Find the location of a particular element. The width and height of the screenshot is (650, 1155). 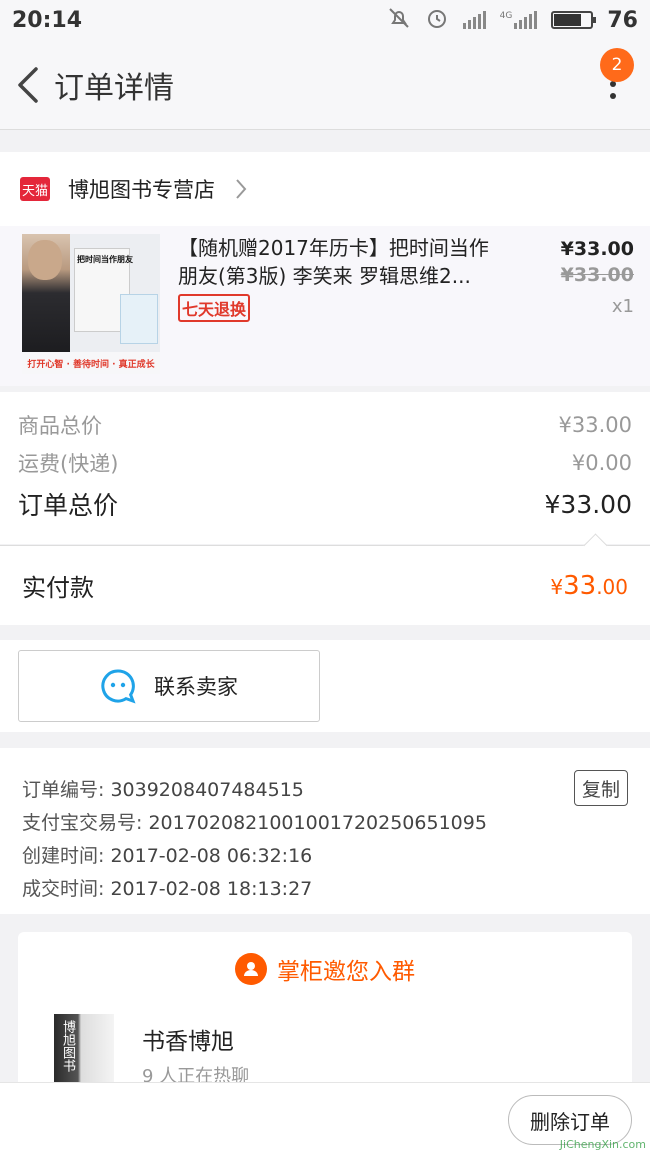

closed-time-label: 成交时间: is located at coordinates (63, 889).